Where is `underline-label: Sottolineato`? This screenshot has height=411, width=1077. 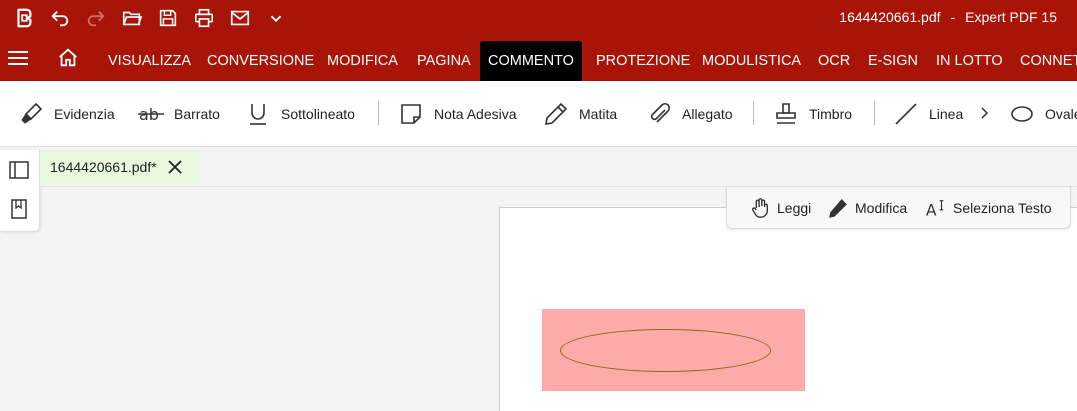 underline-label: Sottolineato is located at coordinates (318, 114).